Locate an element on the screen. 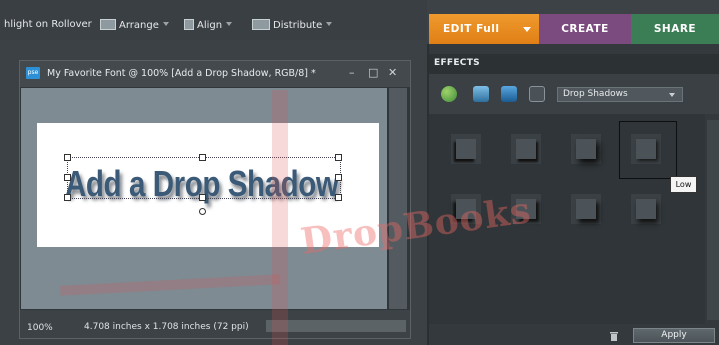 The width and height of the screenshot is (719, 345). category-dropdown: Drop Shadows is located at coordinates (620, 94).